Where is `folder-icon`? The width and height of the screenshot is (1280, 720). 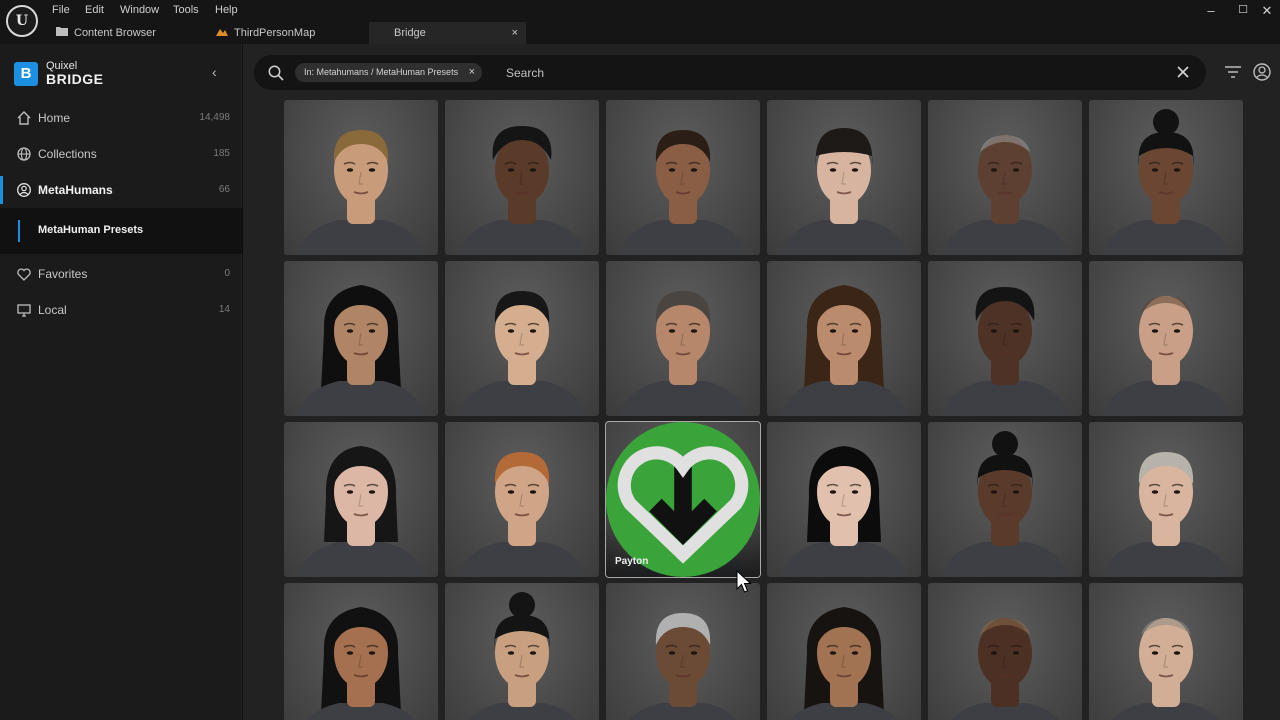
folder-icon is located at coordinates (62, 34).